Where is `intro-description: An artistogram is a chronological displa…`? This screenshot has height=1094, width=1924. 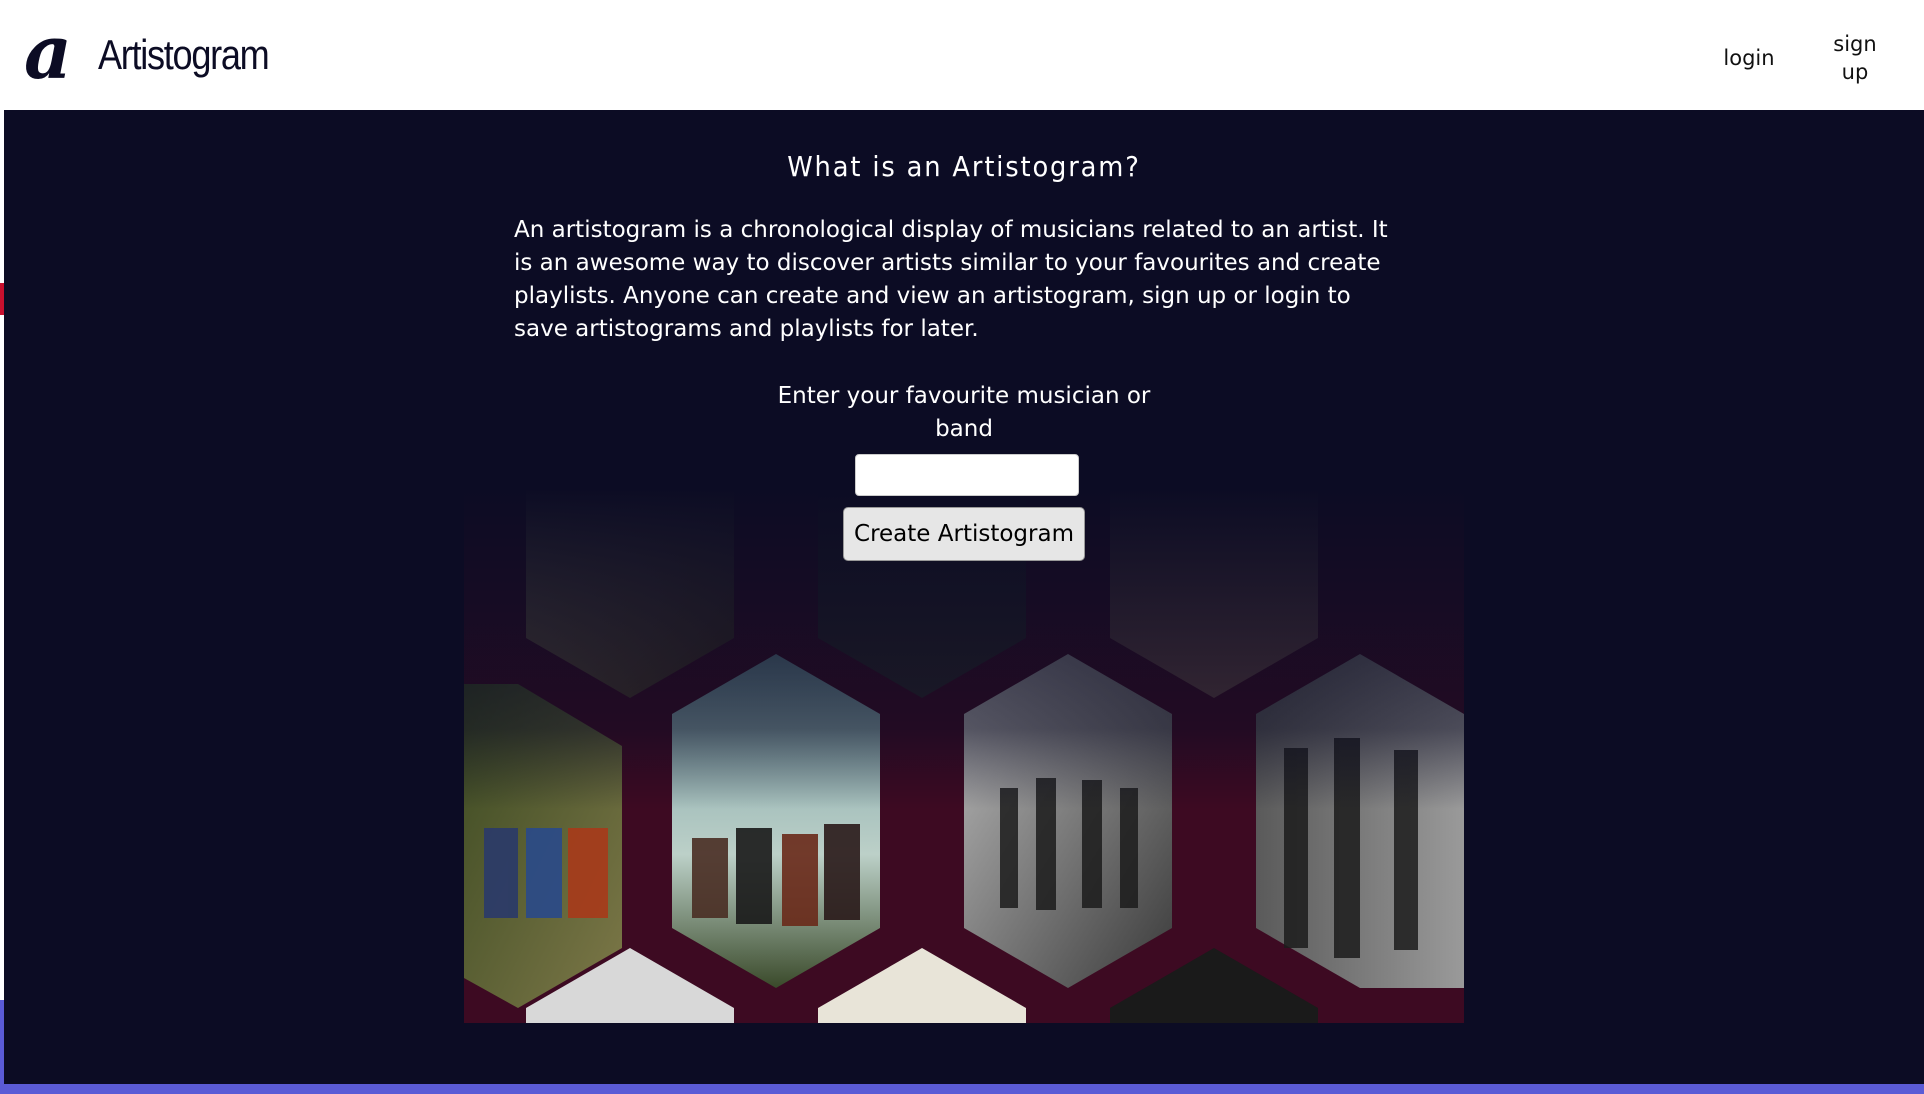 intro-description: An artistogram is a chronological displa… is located at coordinates (951, 279).